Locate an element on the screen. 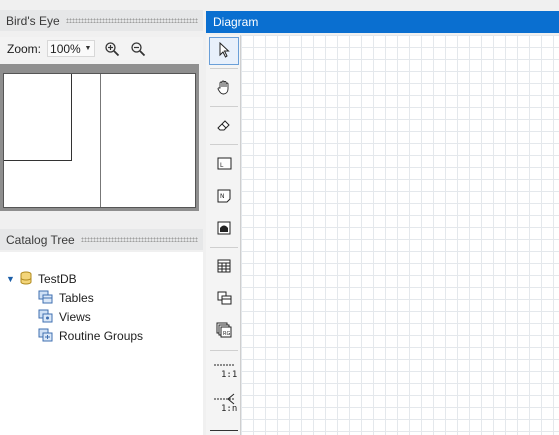 The width and height of the screenshot is (559, 435). tree-item-views: Views is located at coordinates (64, 317).